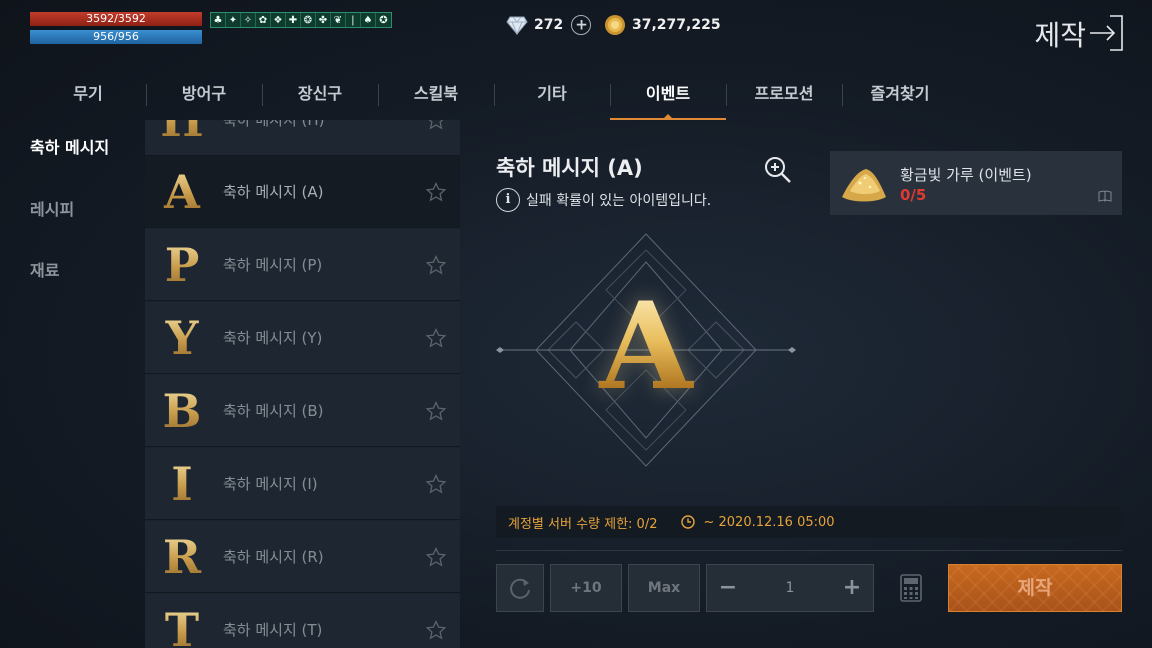  What do you see at coordinates (72, 384) in the screenshot?
I see `sub-category-list: 축하 메시지 레시피 재료` at bounding box center [72, 384].